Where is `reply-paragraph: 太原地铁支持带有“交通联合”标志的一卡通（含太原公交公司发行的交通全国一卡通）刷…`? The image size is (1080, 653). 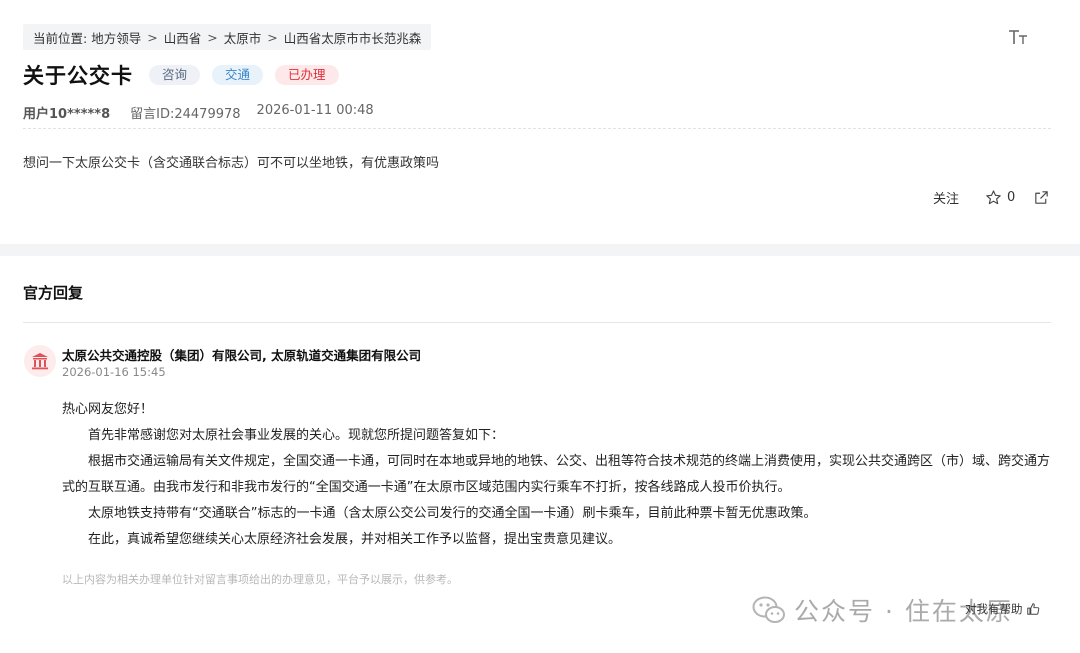
reply-paragraph: 太原地铁支持带有“交通联合”标志的一卡通（含太原公交公司发行的交通全国一卡通）刷… is located at coordinates (452, 513).